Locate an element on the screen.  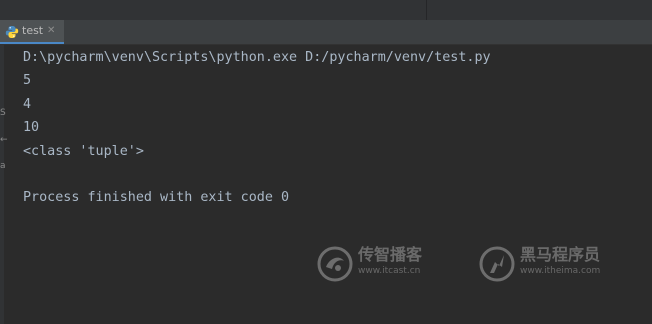
gutter-mark: S is located at coordinates (3, 113).